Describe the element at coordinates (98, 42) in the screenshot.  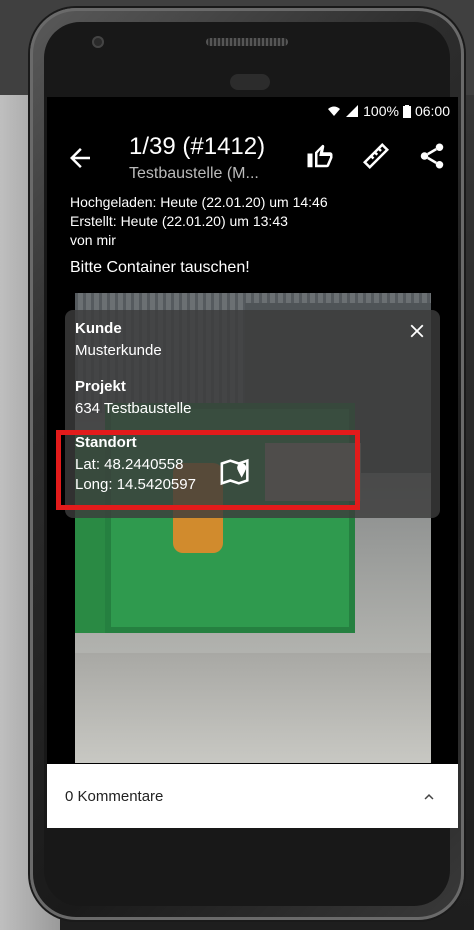
I see `front-camera` at that location.